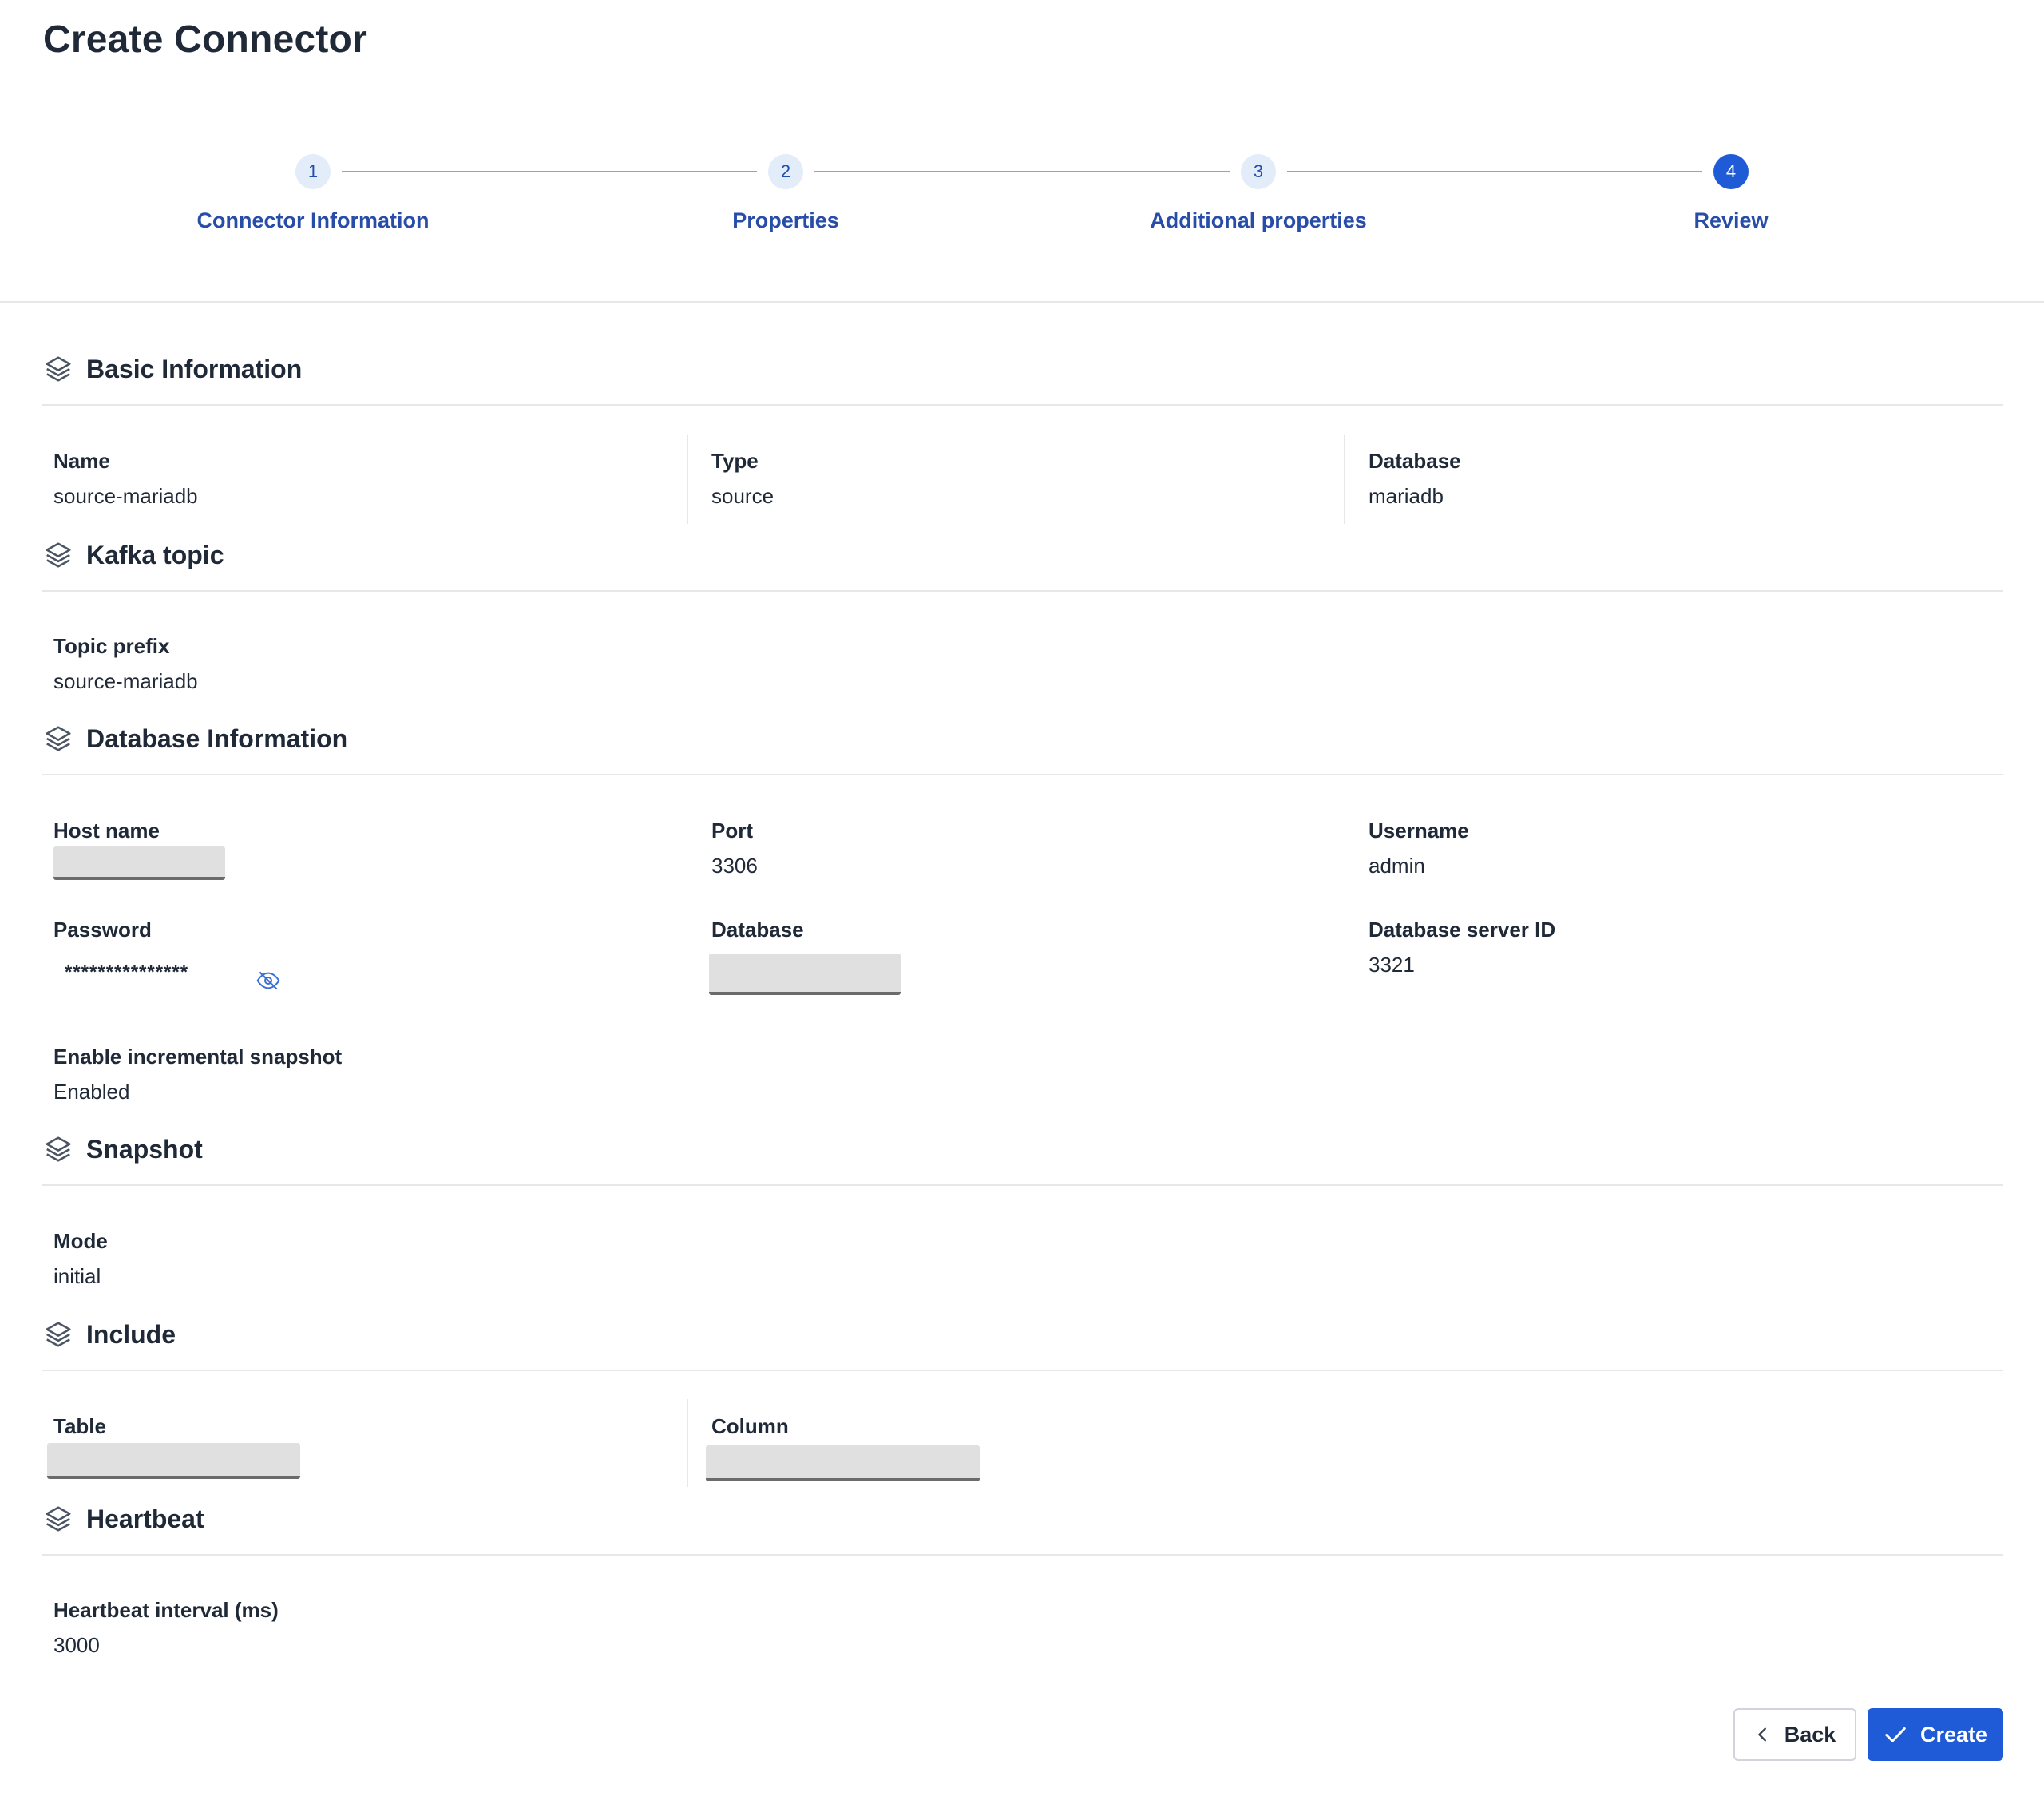 This screenshot has height=1796, width=2044. I want to click on field-label: Host name, so click(106, 830).